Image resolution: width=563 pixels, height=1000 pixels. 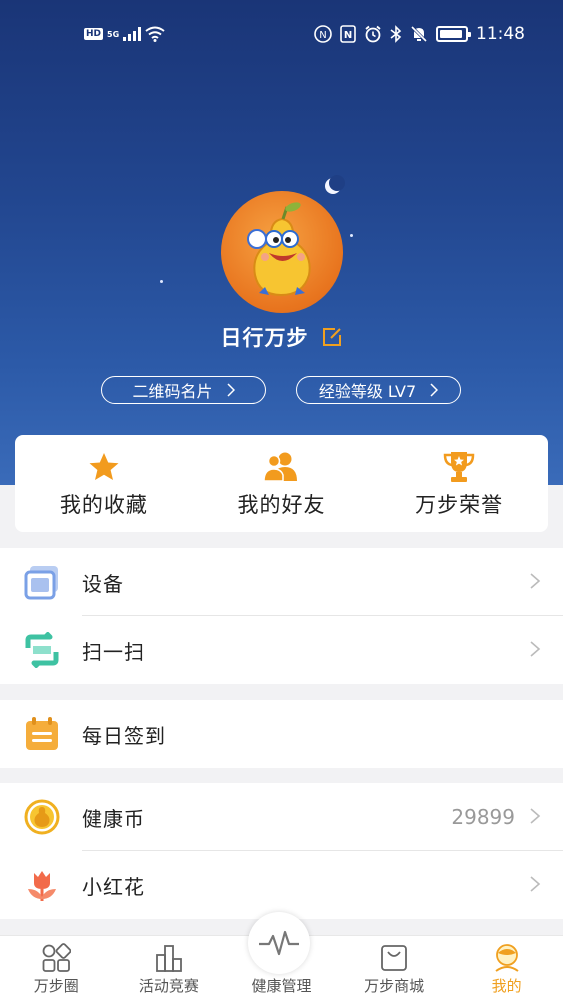 I want to click on menu-group-rewards: 健康币 29899 小红花, so click(x=281, y=851).